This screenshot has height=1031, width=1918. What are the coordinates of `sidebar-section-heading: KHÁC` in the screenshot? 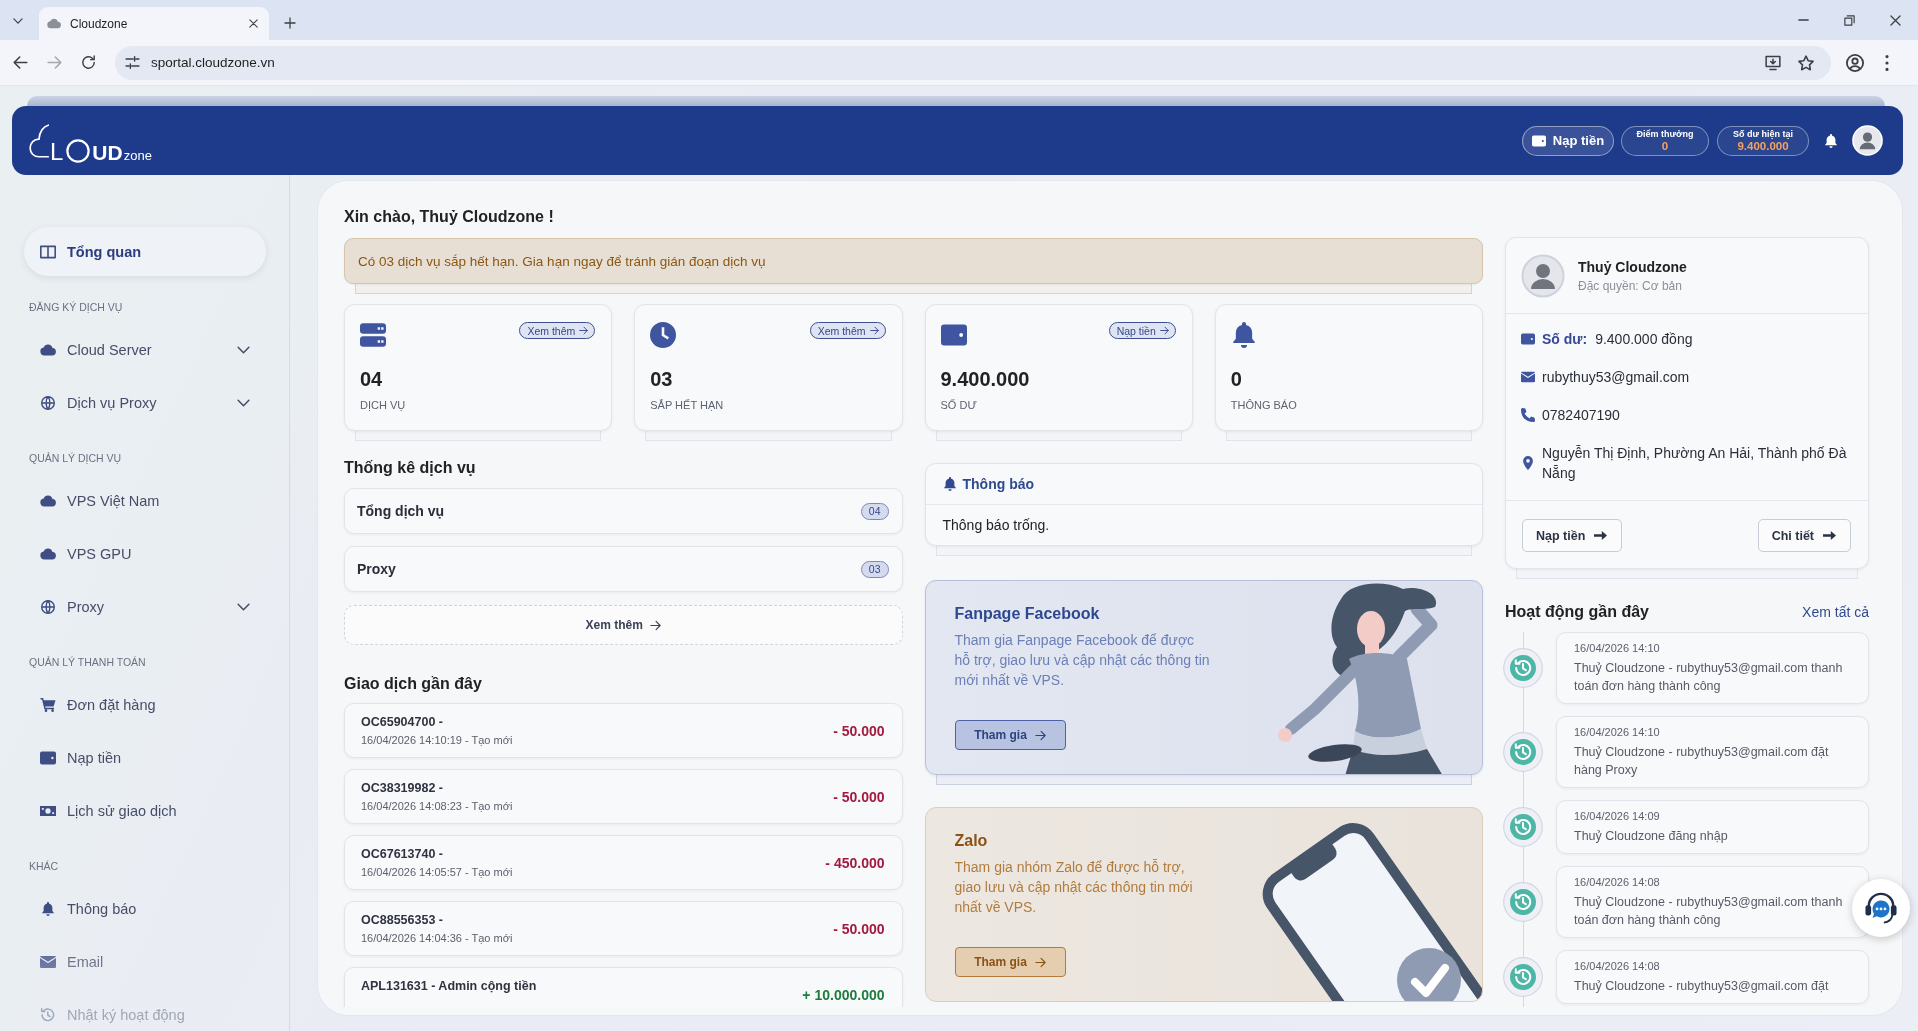 It's located at (44, 866).